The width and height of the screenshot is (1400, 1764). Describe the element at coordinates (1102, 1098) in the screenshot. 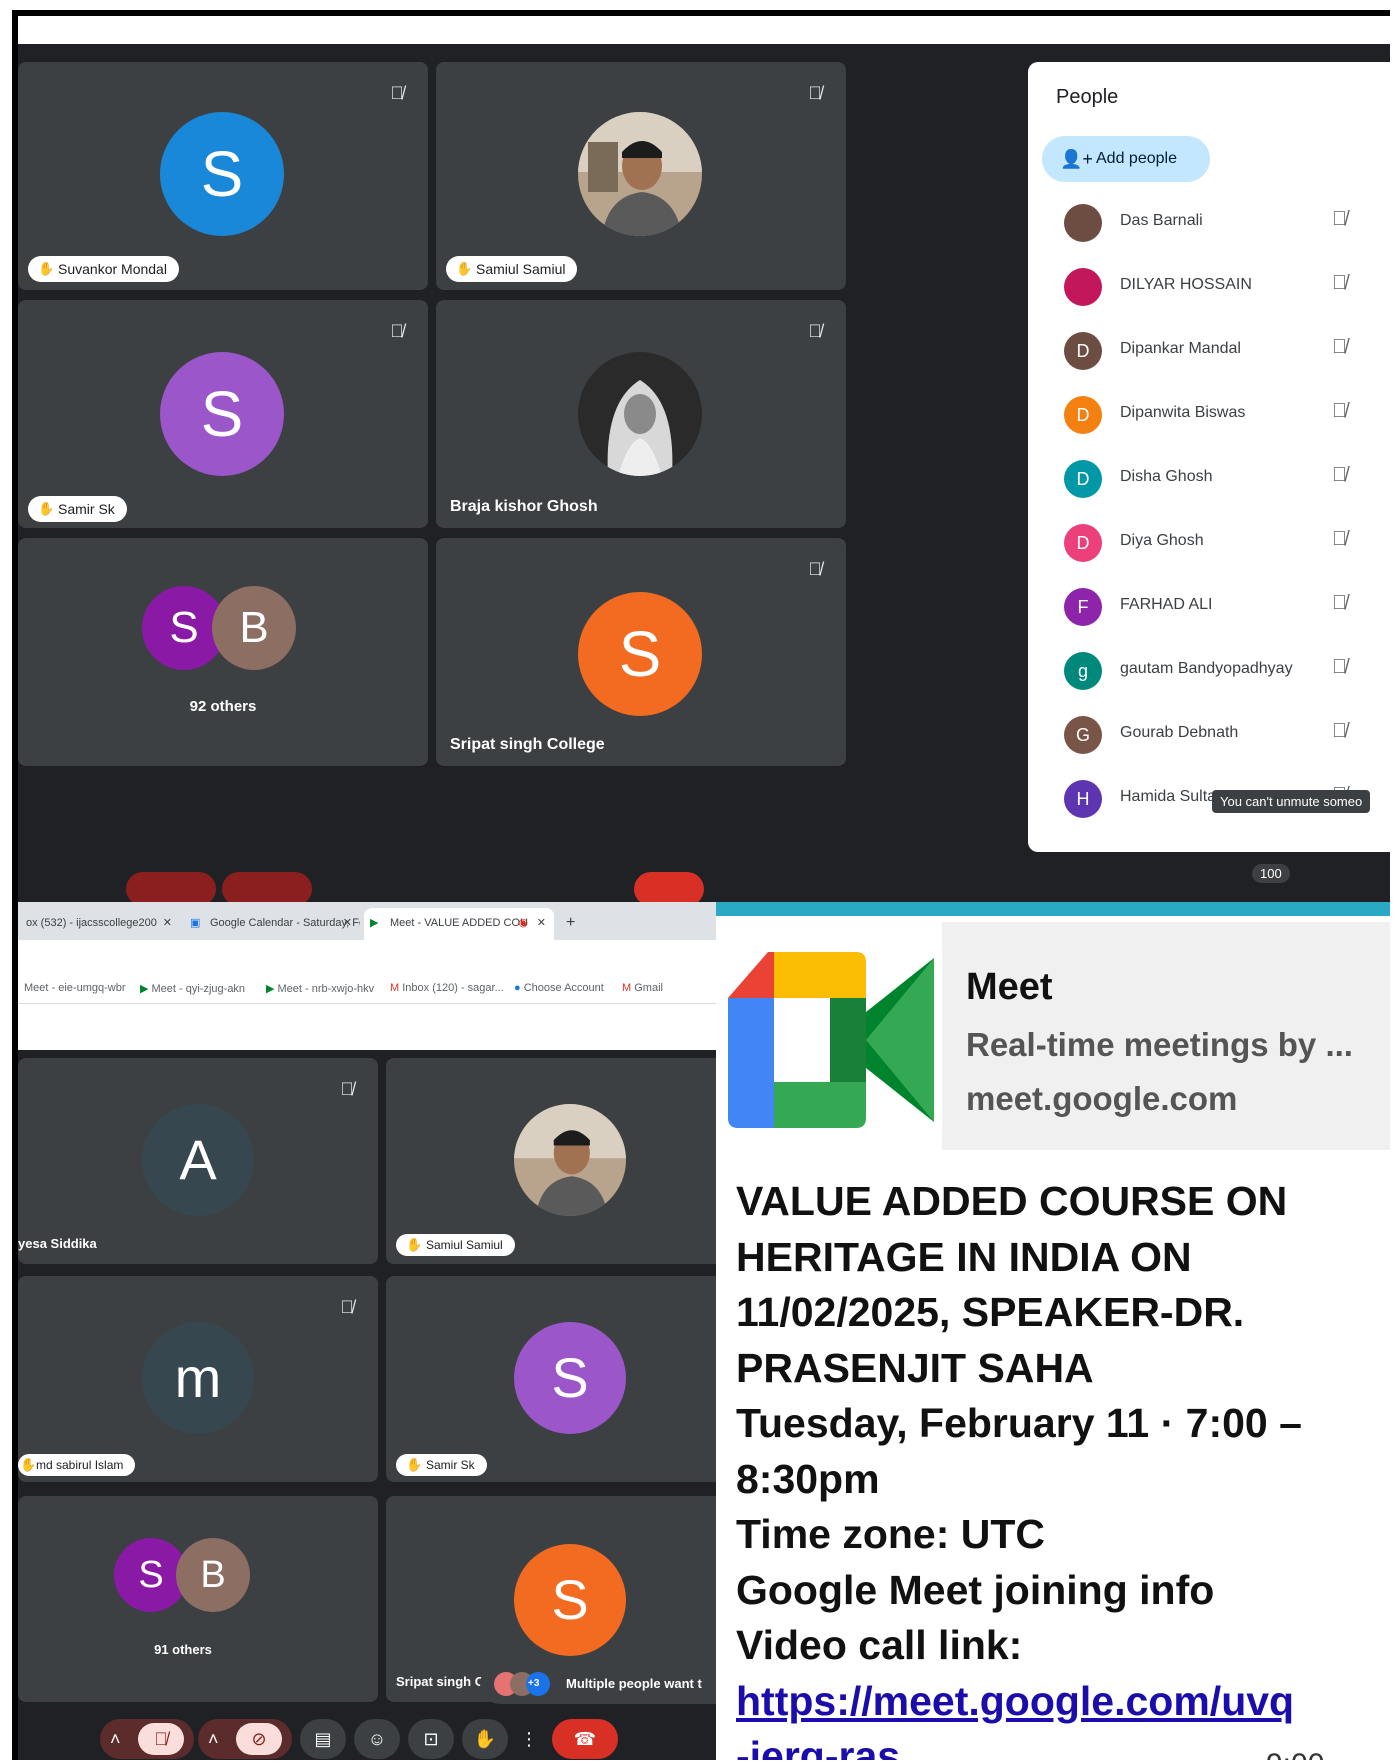

I see `preview-domain: meet.google.com` at that location.